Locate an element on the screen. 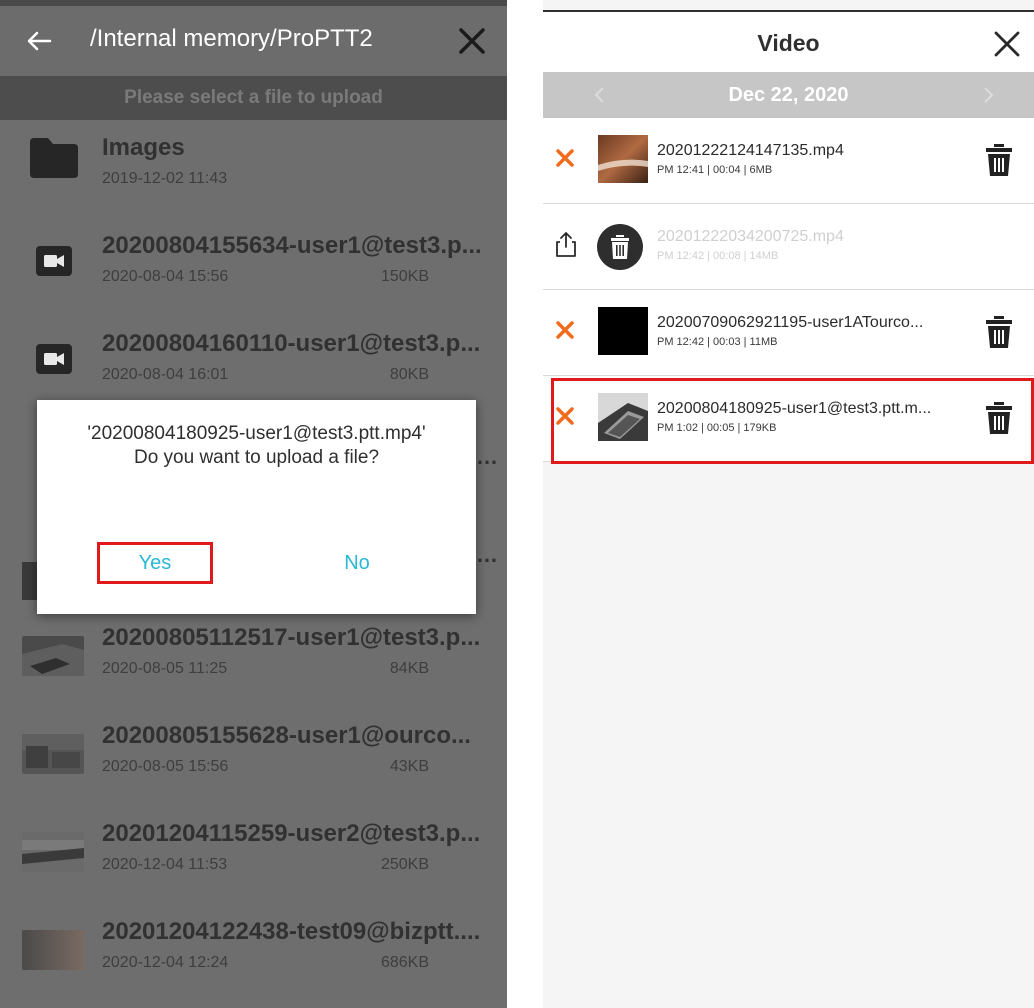 The width and height of the screenshot is (1034, 1008). file-date: 2020-08-04 16:01 is located at coordinates (165, 374).